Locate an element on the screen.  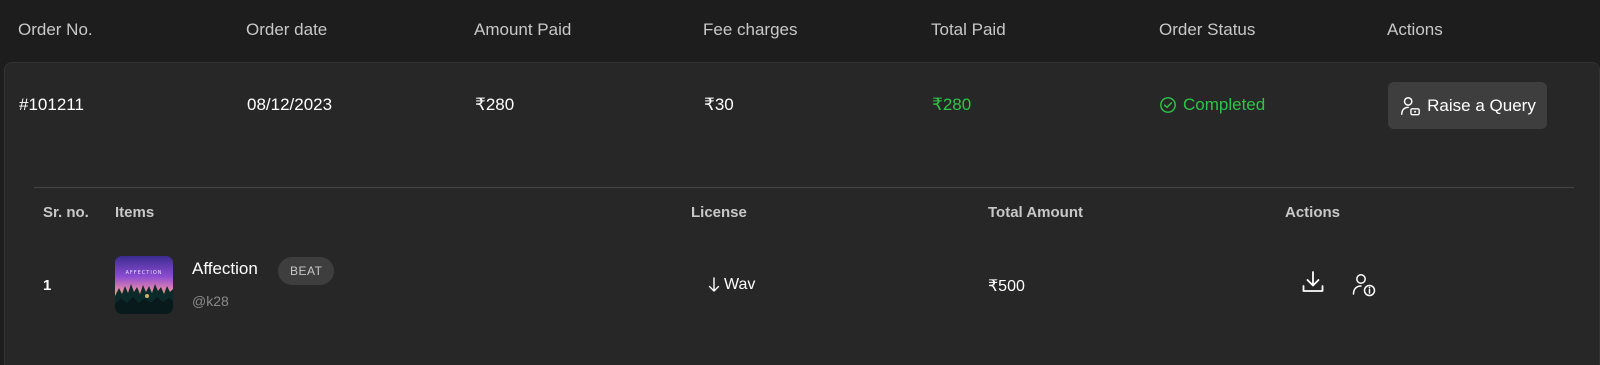
cover-title-text: AFFECTION is located at coordinates (143, 273).